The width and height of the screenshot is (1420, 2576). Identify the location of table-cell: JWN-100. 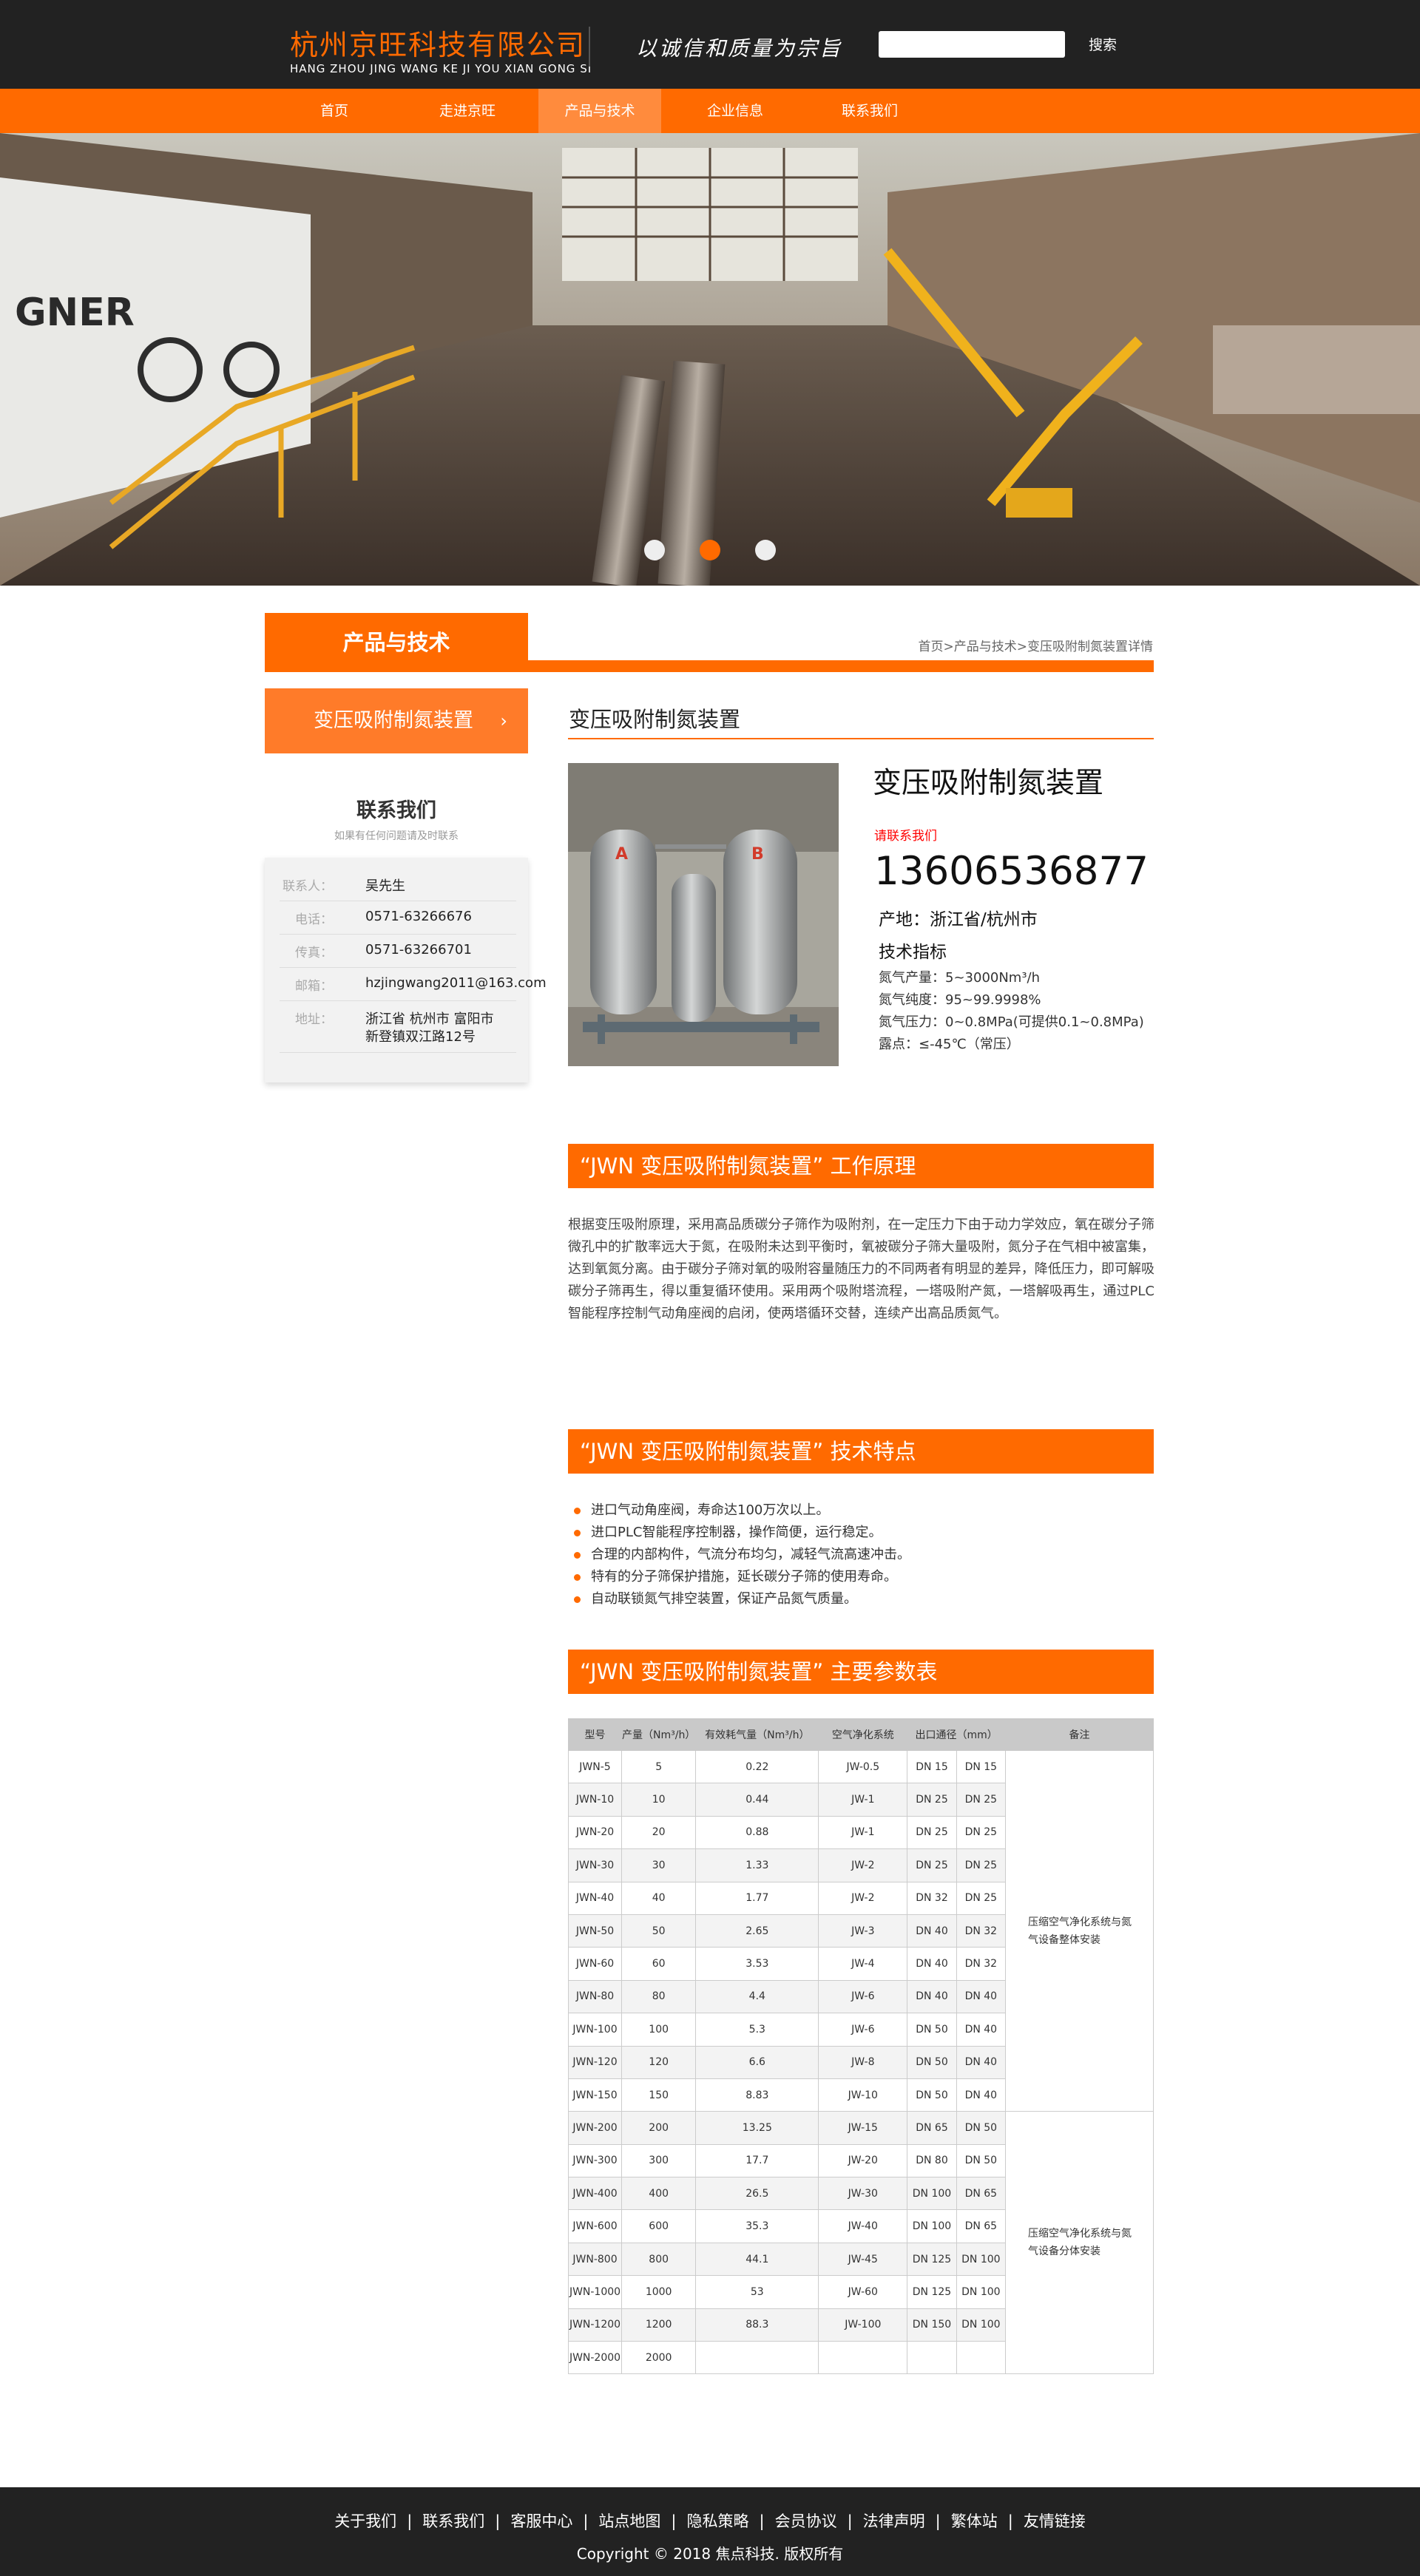
(595, 2030).